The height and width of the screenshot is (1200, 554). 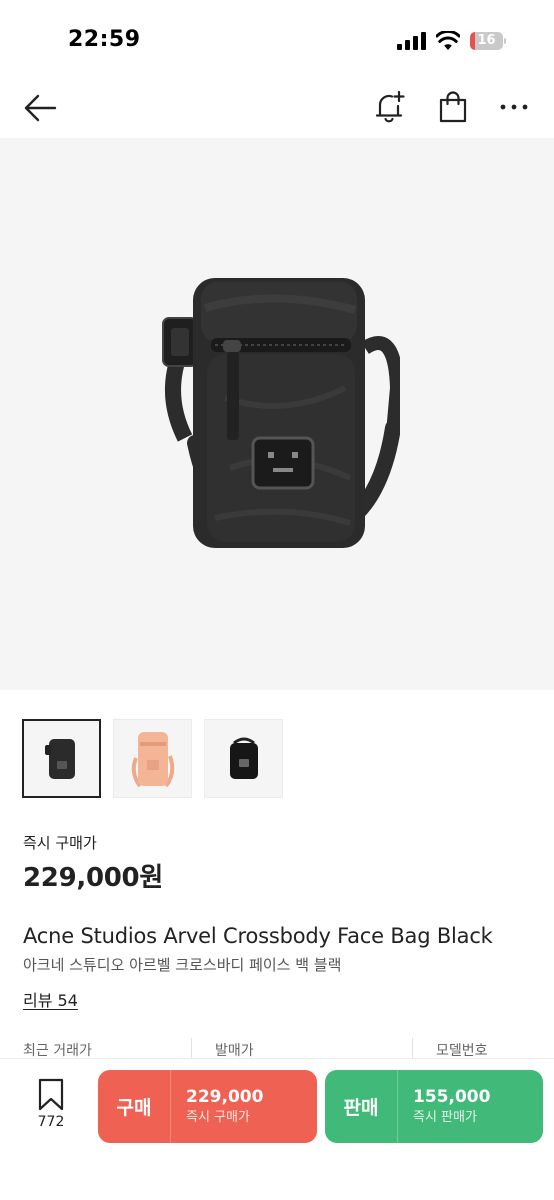 I want to click on more-button, so click(x=514, y=107).